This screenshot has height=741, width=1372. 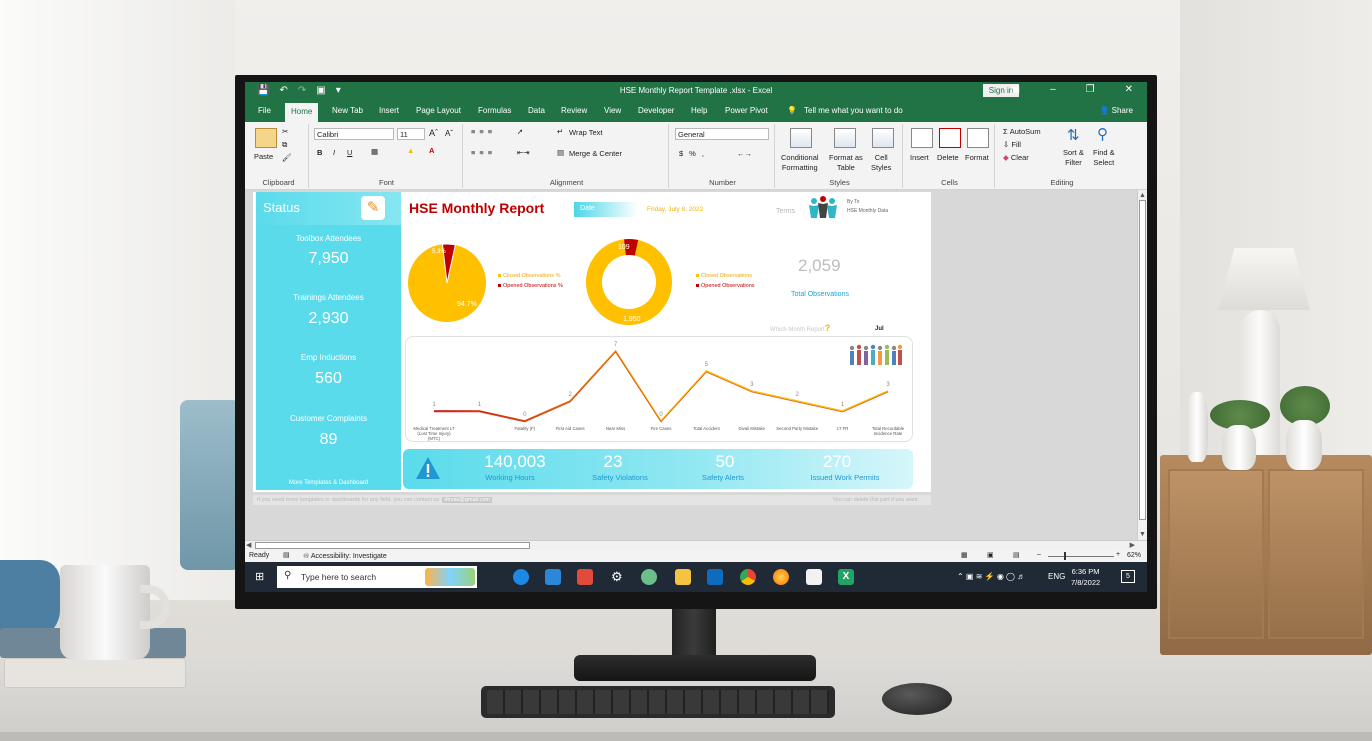 What do you see at coordinates (264, 110) in the screenshot?
I see `tab-file: File` at bounding box center [264, 110].